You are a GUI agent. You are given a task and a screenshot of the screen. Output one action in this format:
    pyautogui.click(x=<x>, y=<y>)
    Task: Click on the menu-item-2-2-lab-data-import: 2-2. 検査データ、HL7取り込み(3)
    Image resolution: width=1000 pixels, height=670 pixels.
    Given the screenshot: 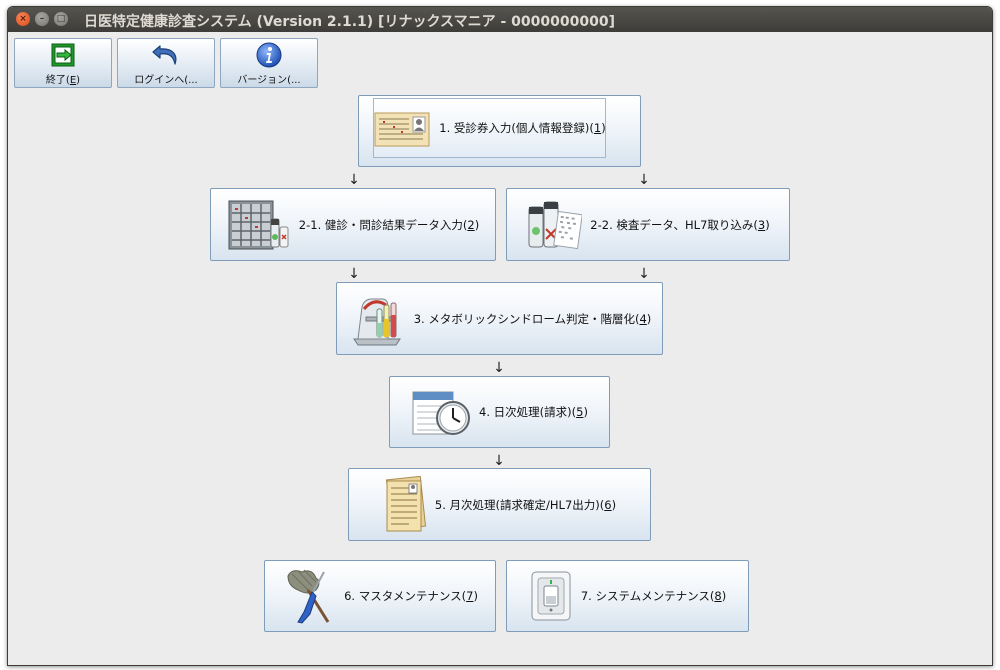 What is the action you would take?
    pyautogui.click(x=648, y=224)
    